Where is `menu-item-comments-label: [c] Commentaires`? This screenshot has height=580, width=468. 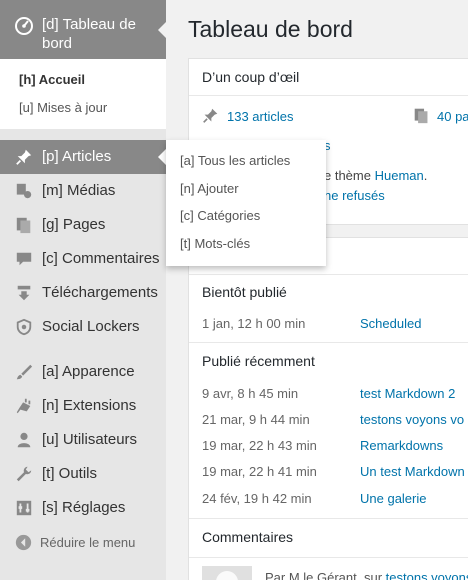 menu-item-comments-label: [c] Commentaires is located at coordinates (101, 258).